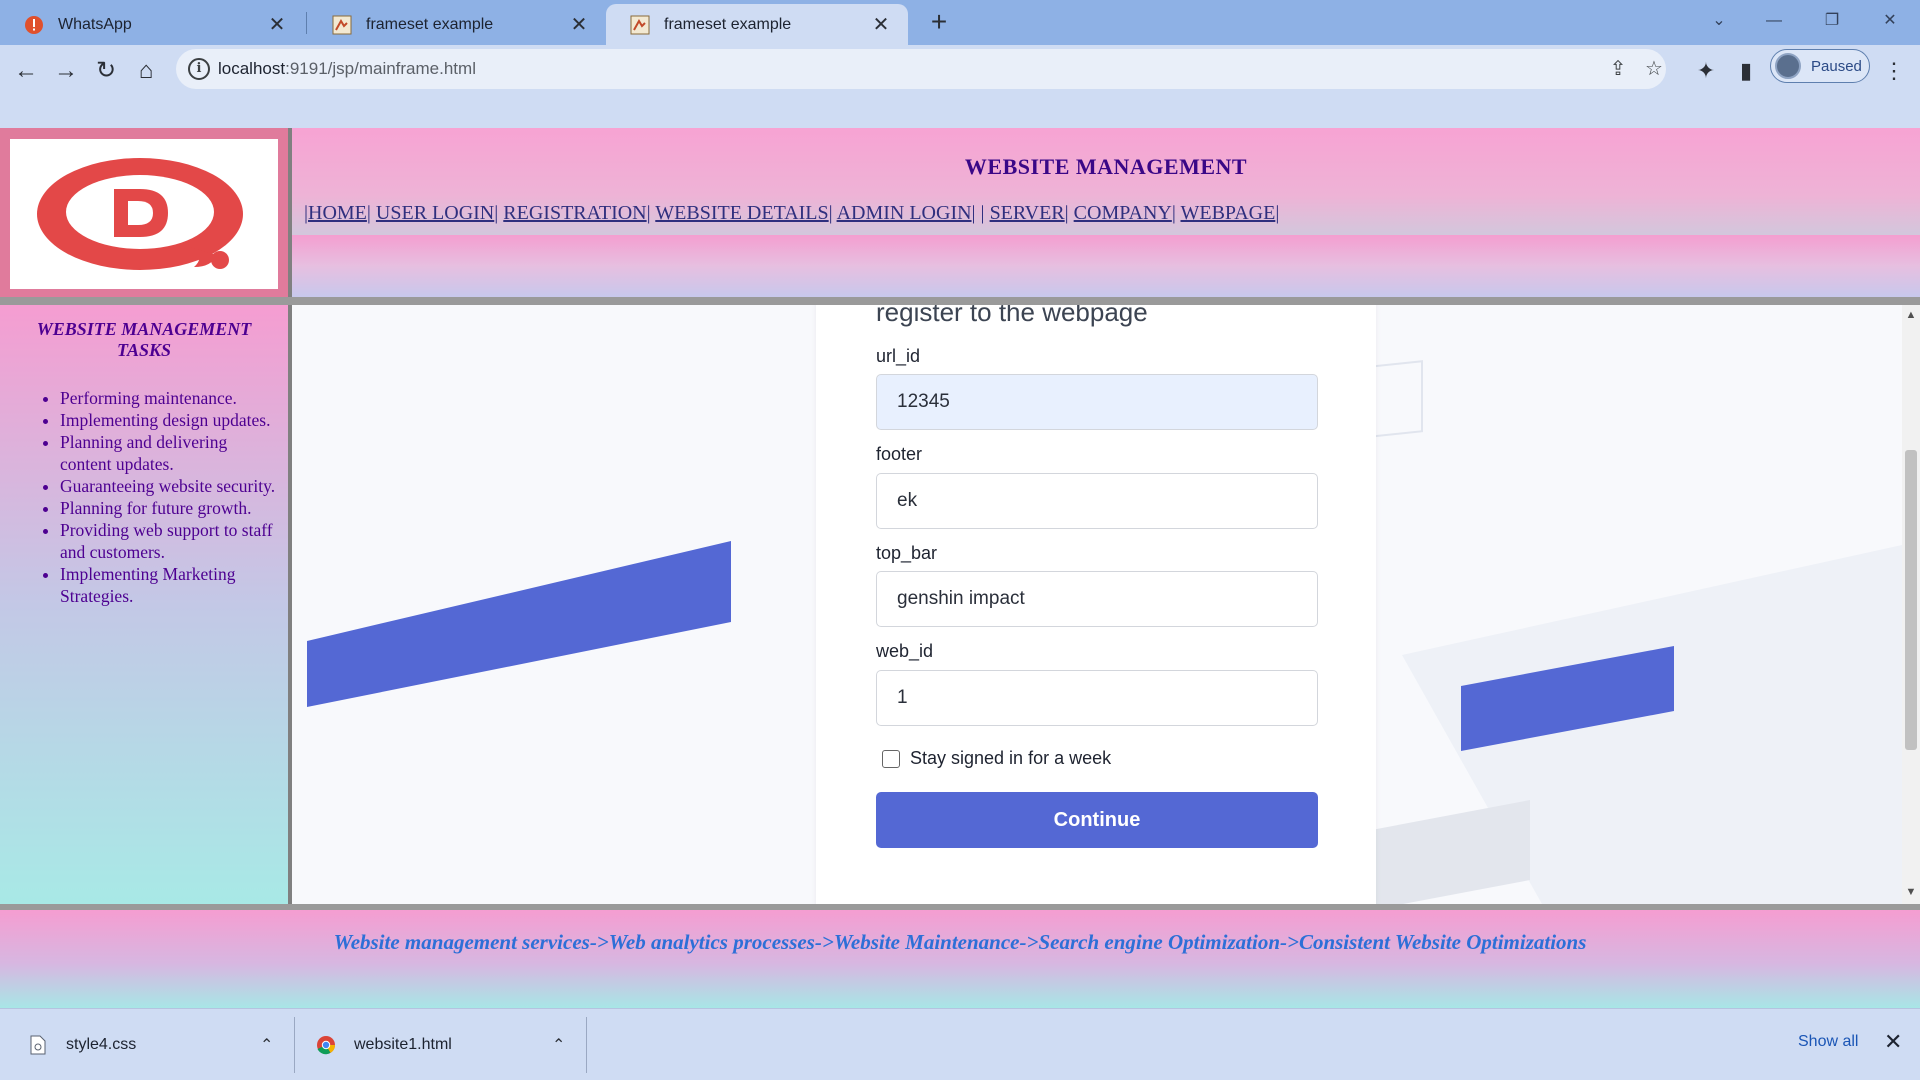 Image resolution: width=1920 pixels, height=1080 pixels. What do you see at coordinates (1011, 758) in the screenshot?
I see `stay-signed-in-label: Stay signed in for a week` at bounding box center [1011, 758].